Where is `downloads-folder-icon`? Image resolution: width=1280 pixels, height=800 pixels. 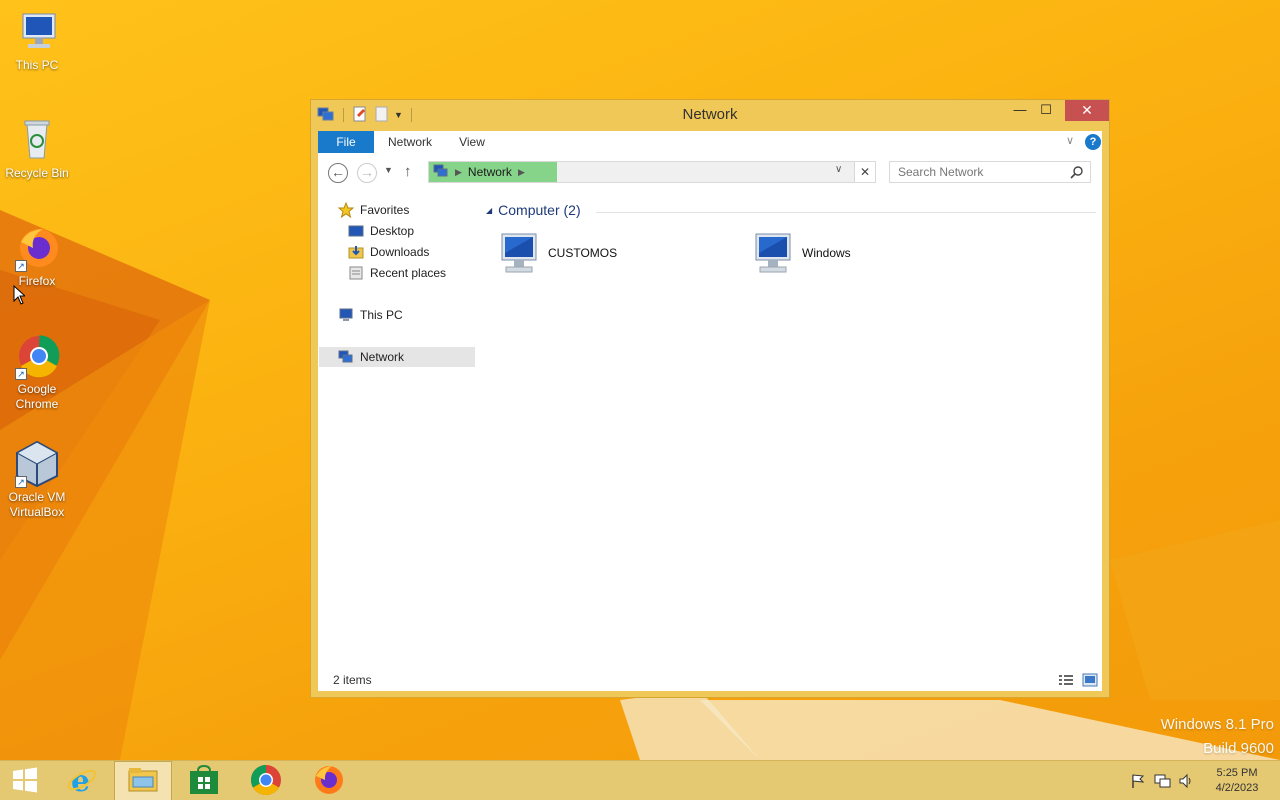 downloads-folder-icon is located at coordinates (356, 252).